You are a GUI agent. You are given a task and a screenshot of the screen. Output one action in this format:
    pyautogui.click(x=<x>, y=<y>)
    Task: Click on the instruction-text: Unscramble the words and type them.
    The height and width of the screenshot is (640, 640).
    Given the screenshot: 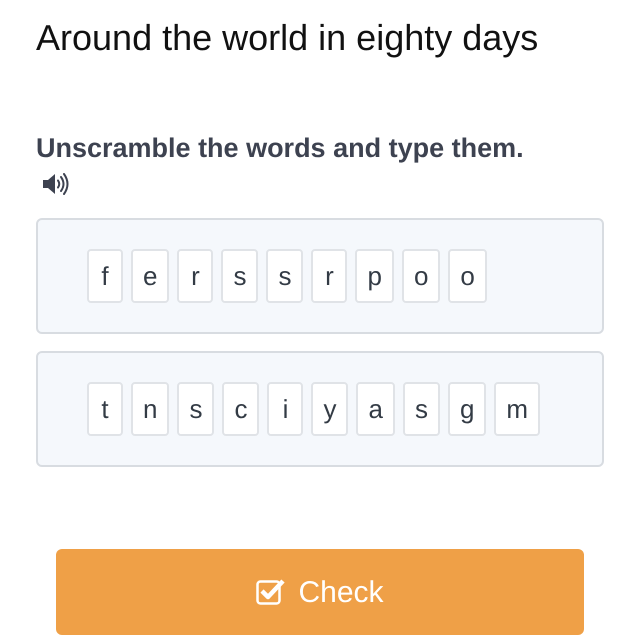 What is the action you would take?
    pyautogui.click(x=280, y=148)
    